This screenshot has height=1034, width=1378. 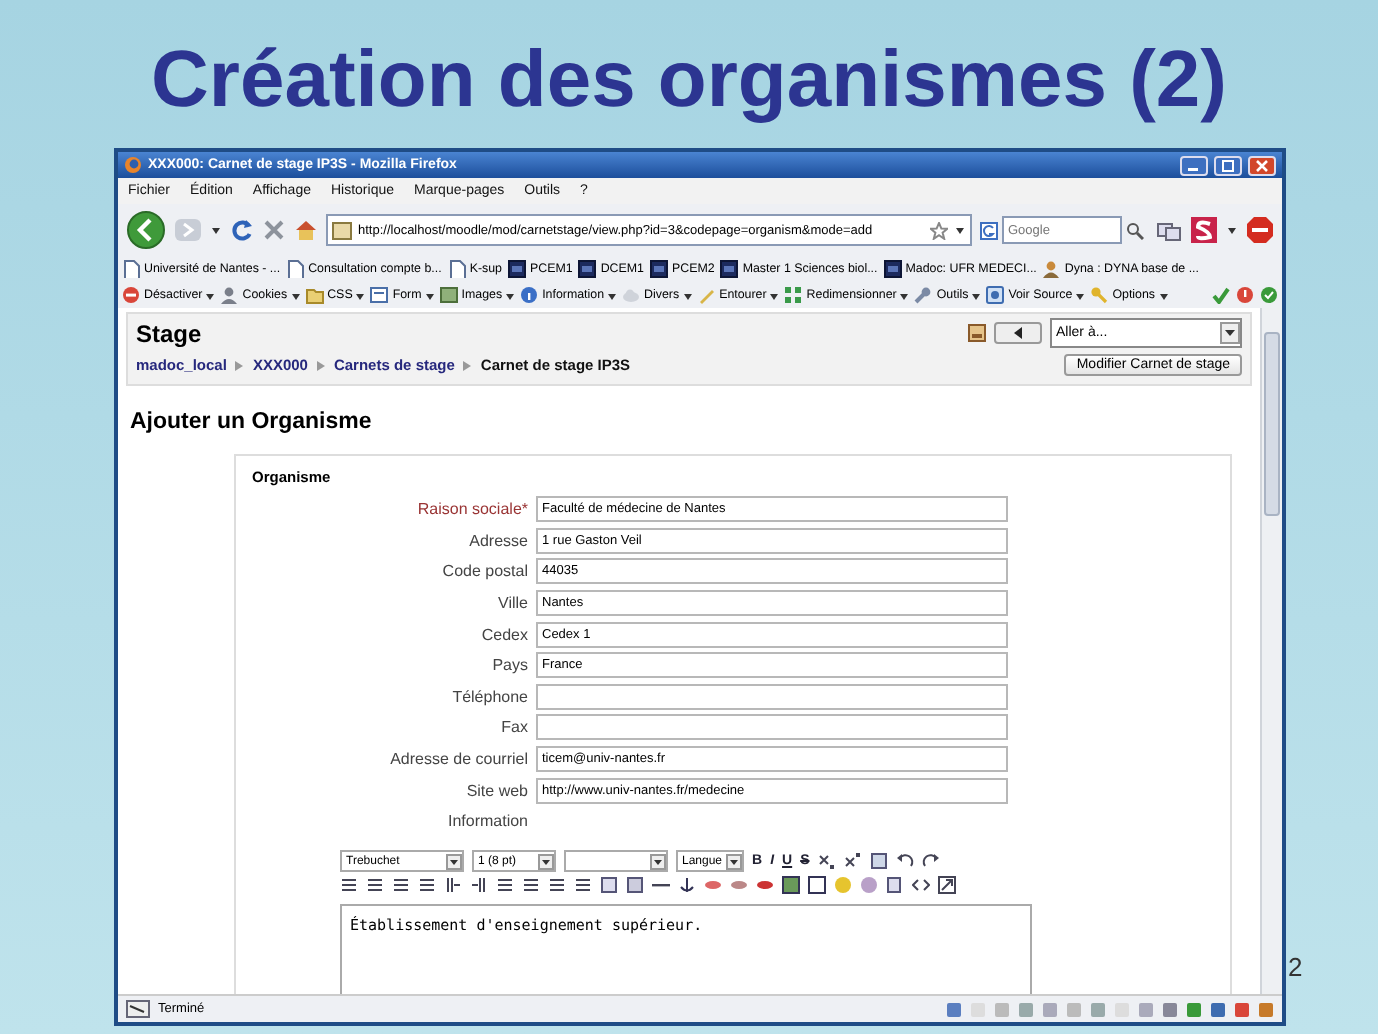 I want to click on course-title: Stage, so click(x=170, y=333).